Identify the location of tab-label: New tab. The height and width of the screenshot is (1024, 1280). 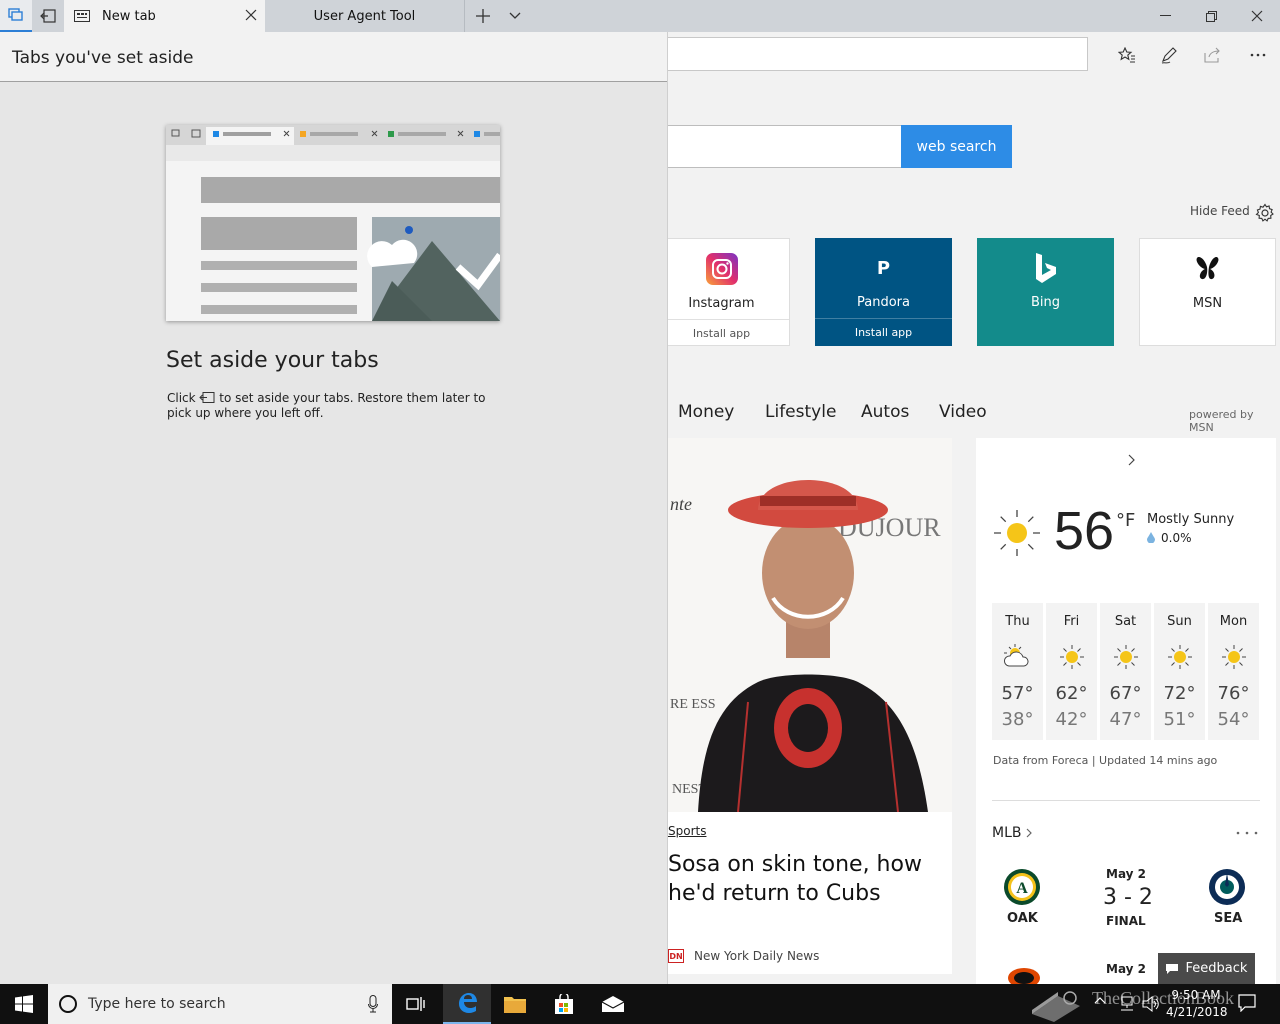
(129, 16).